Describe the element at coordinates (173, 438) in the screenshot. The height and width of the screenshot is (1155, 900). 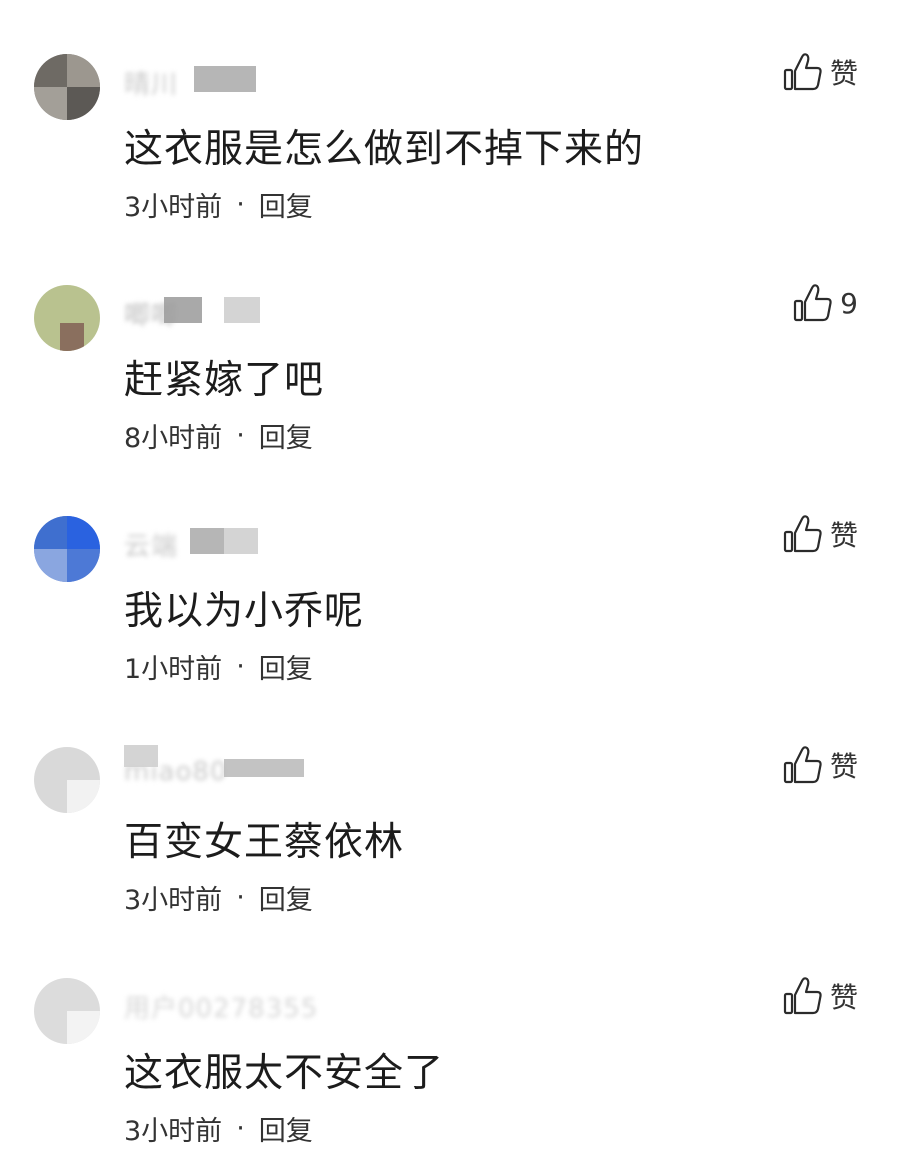
I see `comment-time: 8小时前` at that location.